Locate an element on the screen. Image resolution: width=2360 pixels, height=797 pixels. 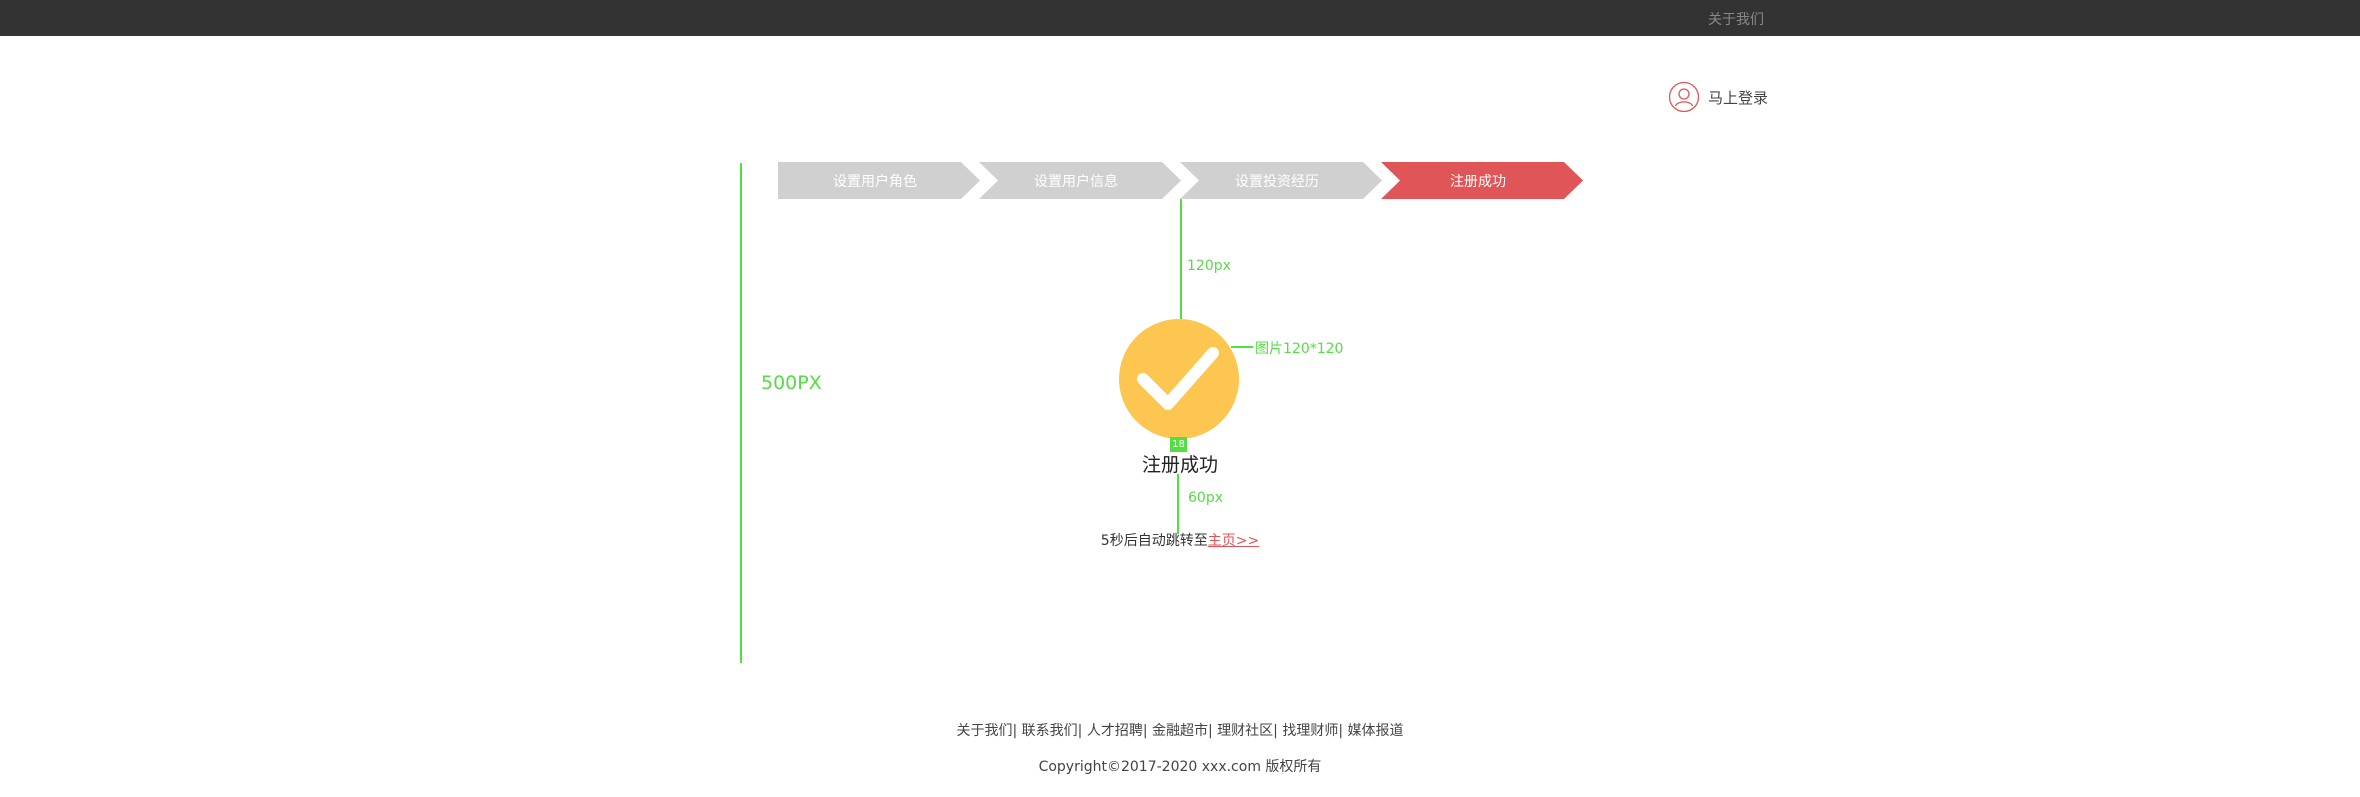
step-set-user-info: 设置用户信息 is located at coordinates (1080, 180).